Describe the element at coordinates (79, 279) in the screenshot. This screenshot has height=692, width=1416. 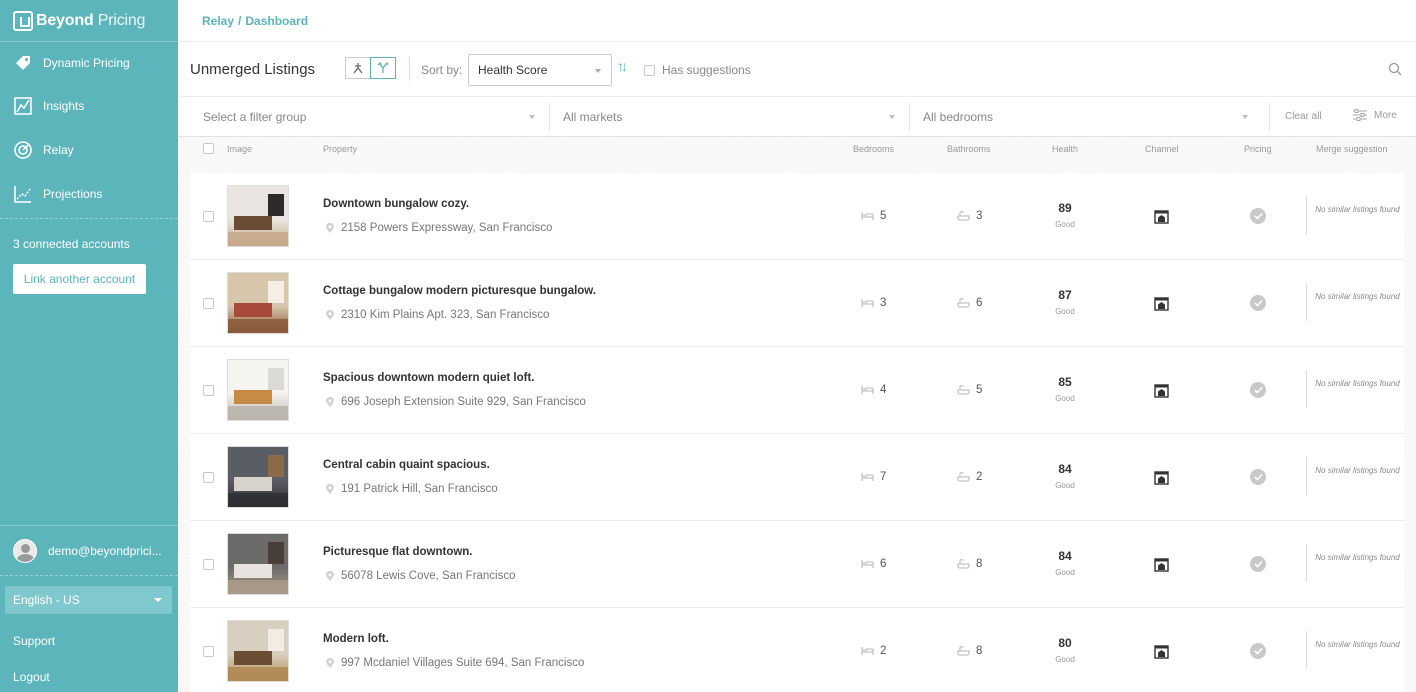
I see `link-account-button: Link another account` at that location.